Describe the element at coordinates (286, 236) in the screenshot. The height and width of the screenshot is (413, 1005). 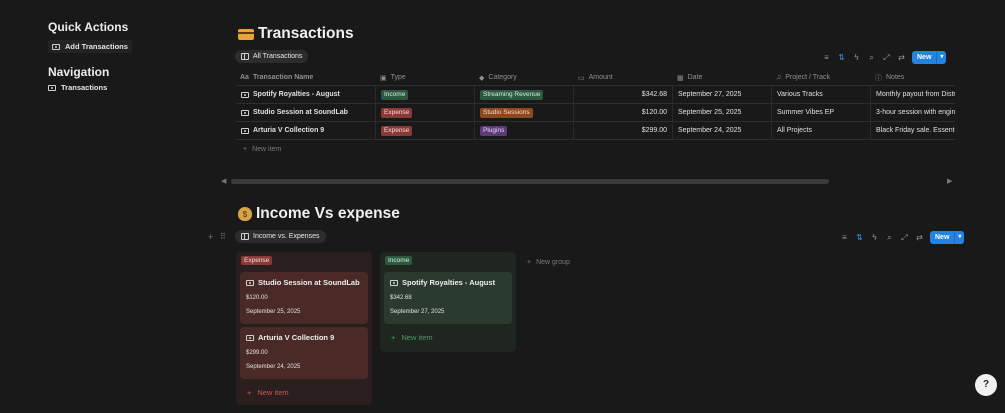
I see `board-view-tab-label: Income vs. Expenses` at that location.